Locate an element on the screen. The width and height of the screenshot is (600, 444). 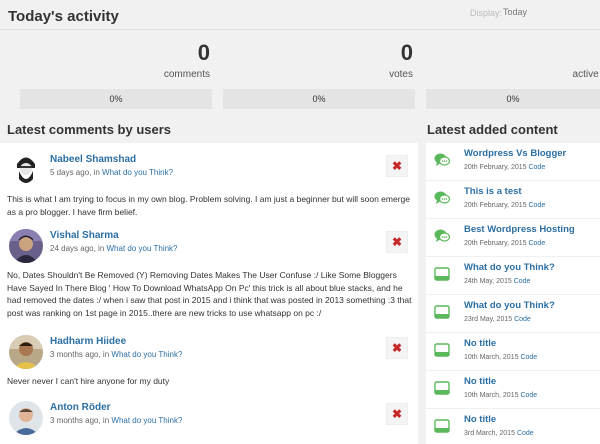
comment-author: Hadharm Hiidee is located at coordinates (88, 341).